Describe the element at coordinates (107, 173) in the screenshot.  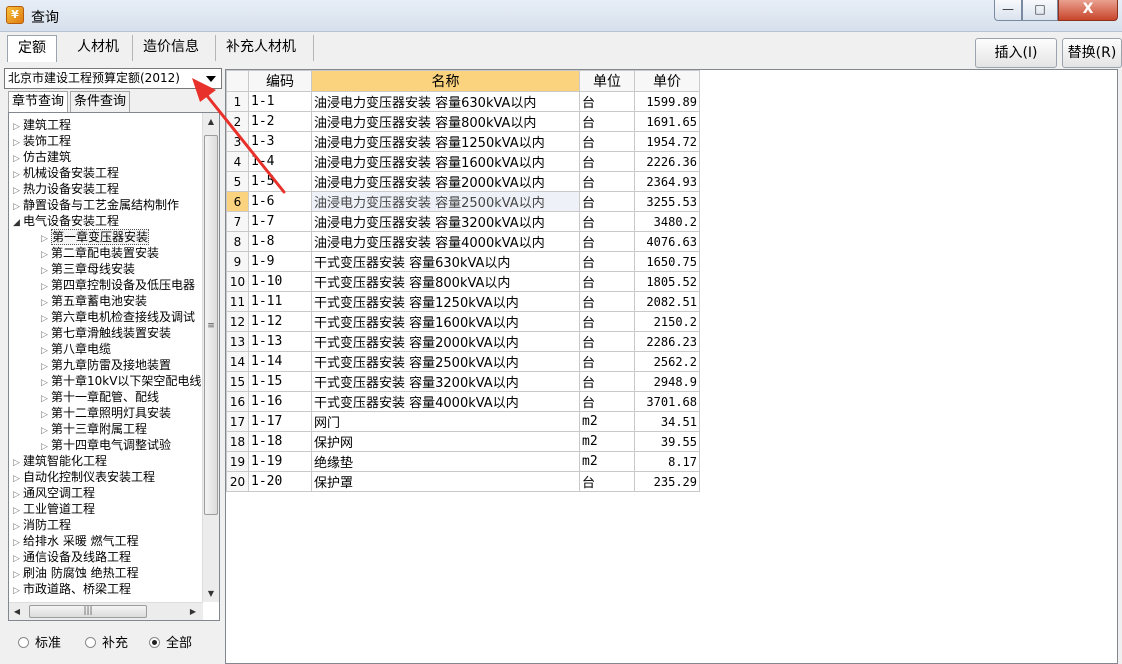
I see `tree-item-category: ▷ 机械设备安装工程` at that location.